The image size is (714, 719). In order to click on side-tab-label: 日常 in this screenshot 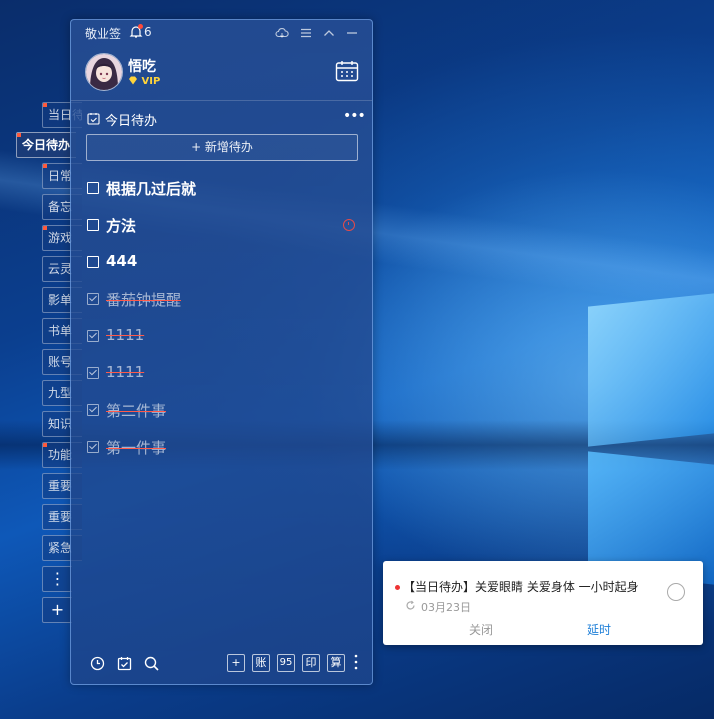, I will do `click(60, 176)`.